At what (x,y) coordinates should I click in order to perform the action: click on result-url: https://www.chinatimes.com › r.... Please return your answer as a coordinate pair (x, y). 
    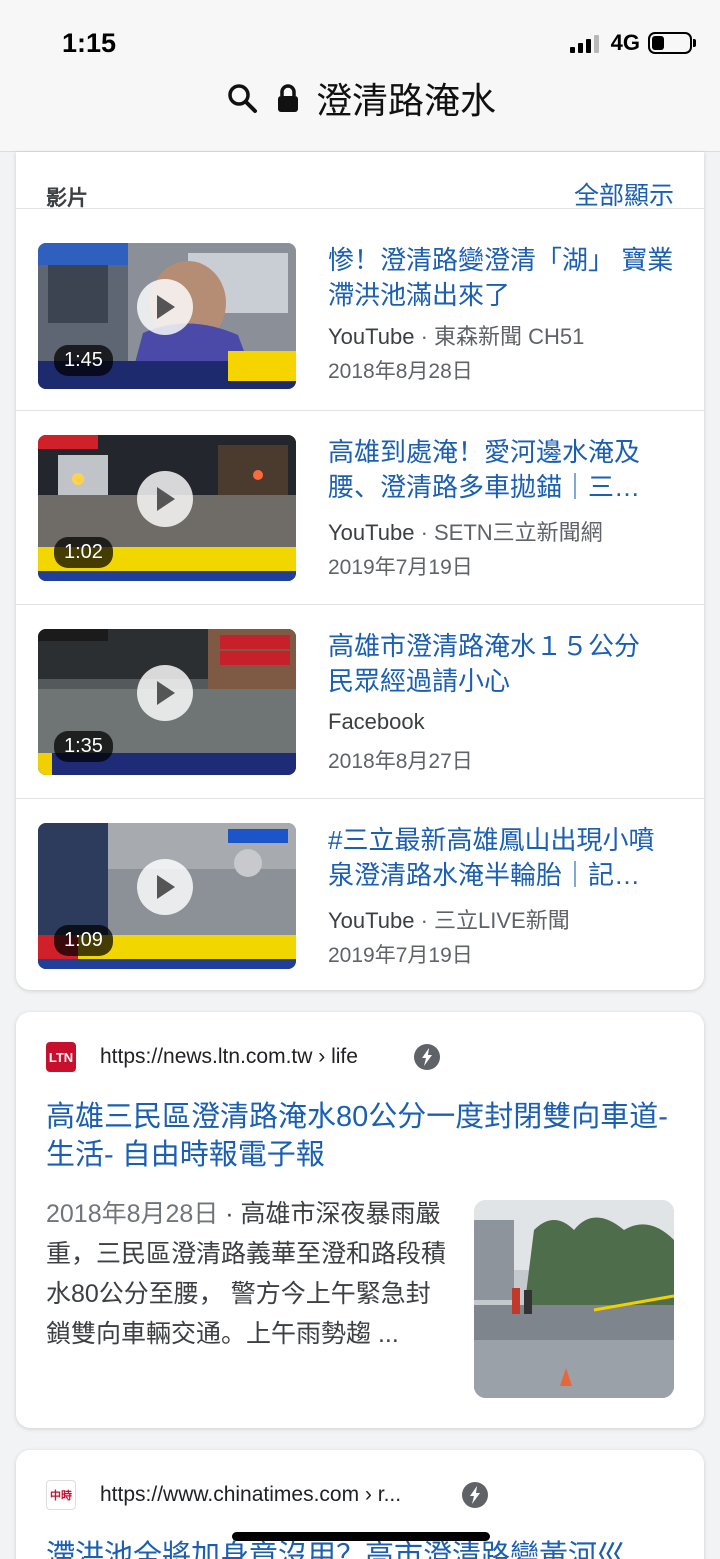
    Looking at the image, I should click on (250, 1495).